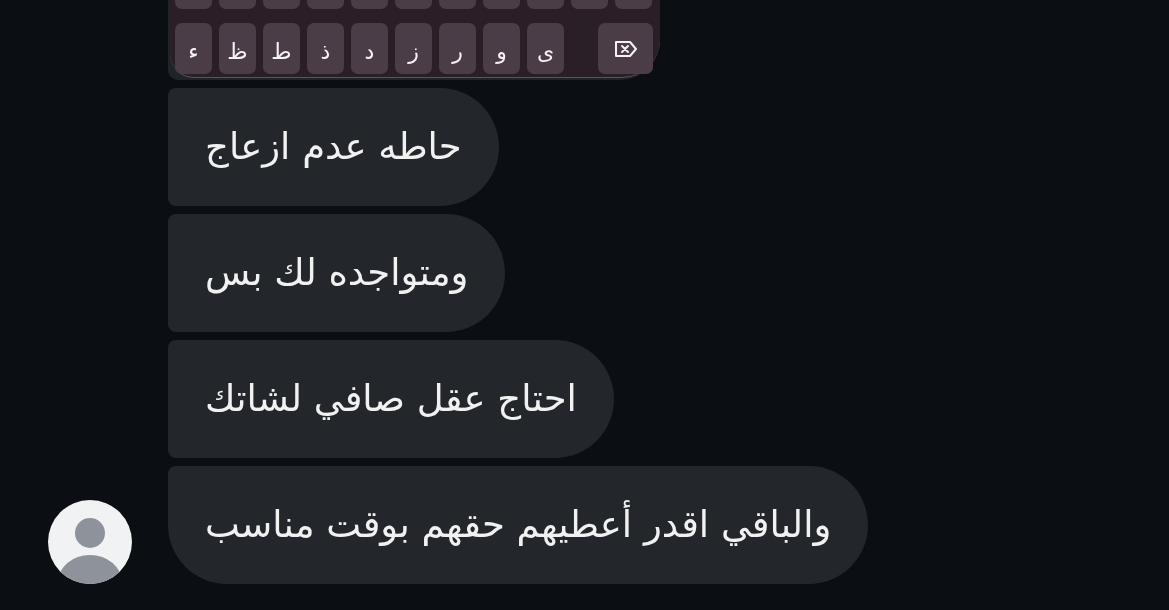  I want to click on keyboard-key: د, so click(369, 48).